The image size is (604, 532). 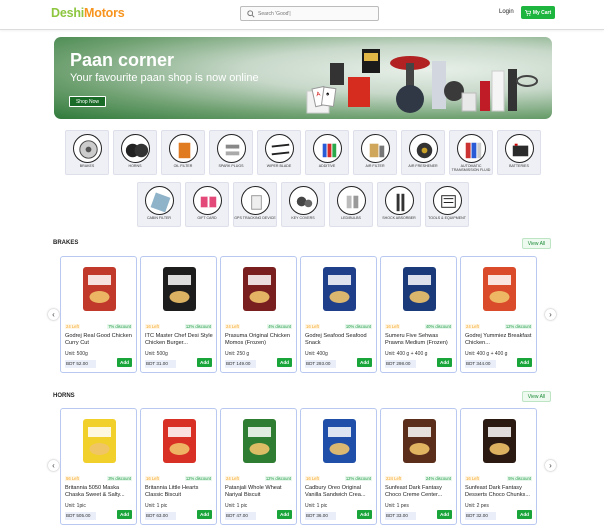 I want to click on category-tile: SHOCK ABSORBER, so click(x=399, y=204).